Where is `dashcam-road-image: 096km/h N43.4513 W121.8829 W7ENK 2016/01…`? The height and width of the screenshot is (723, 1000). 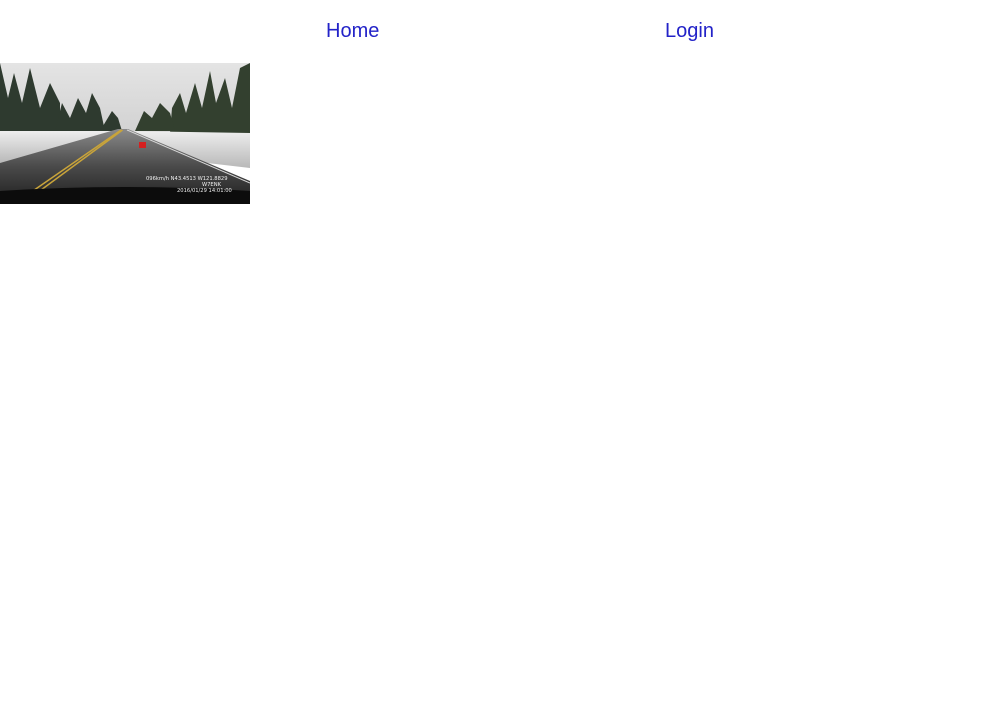
dashcam-road-image: 096km/h N43.4513 W121.8829 W7ENK 2016/01… is located at coordinates (125, 133).